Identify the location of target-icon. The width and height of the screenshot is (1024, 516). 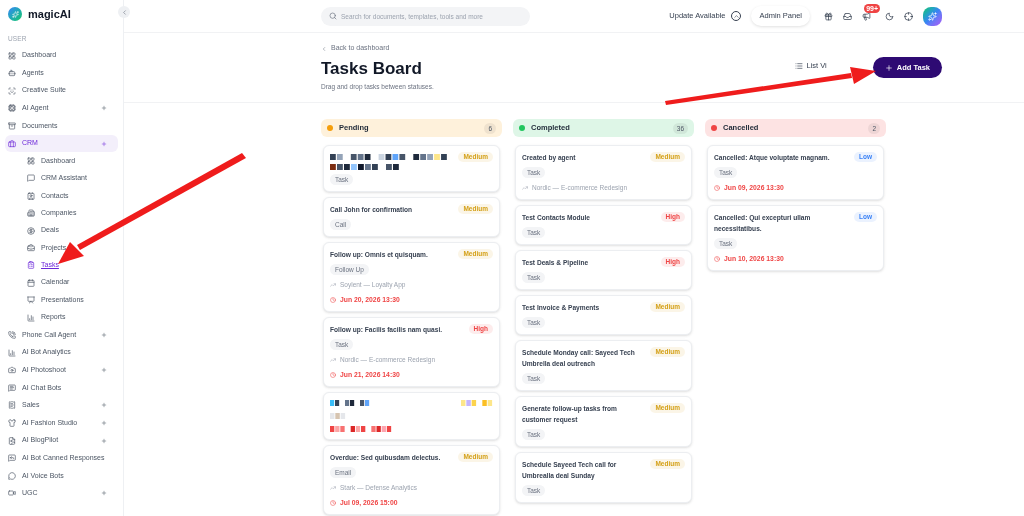
(908, 16).